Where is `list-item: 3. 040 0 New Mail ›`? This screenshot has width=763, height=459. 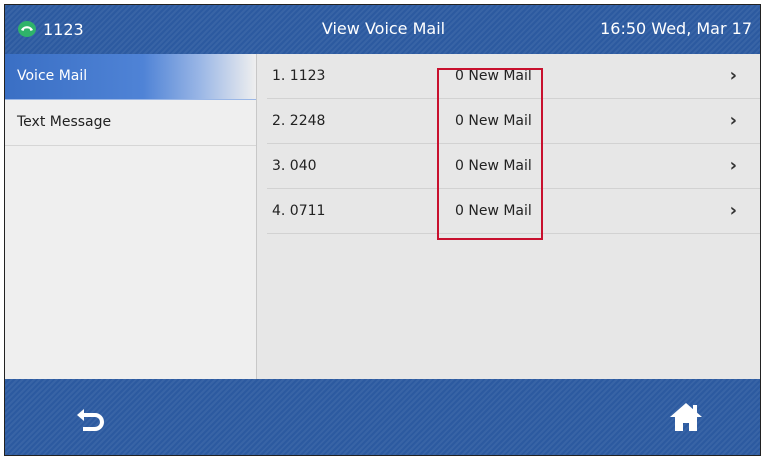 list-item: 3. 040 0 New Mail › is located at coordinates (513, 166).